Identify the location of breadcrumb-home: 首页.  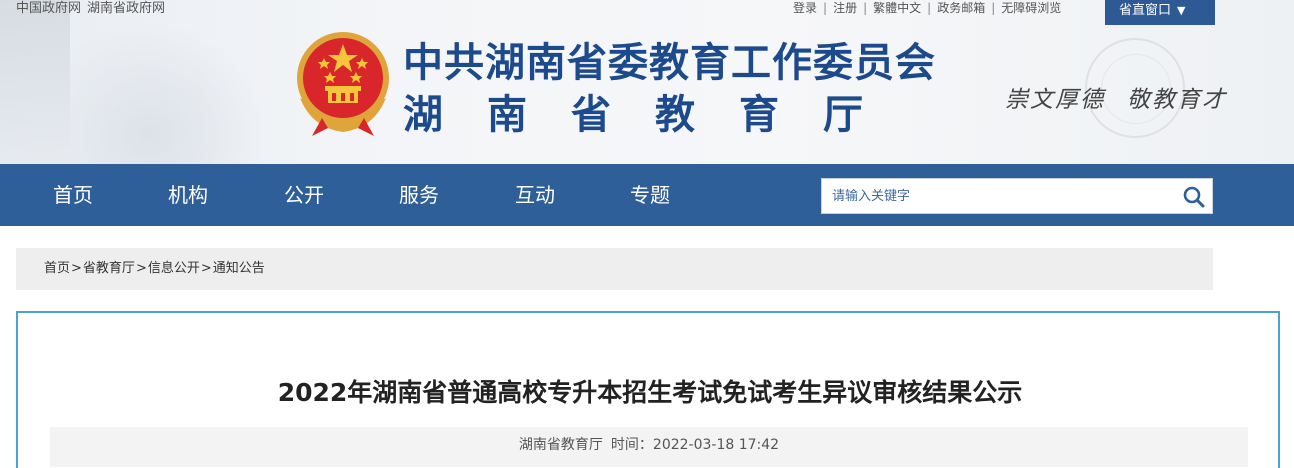
(57, 268).